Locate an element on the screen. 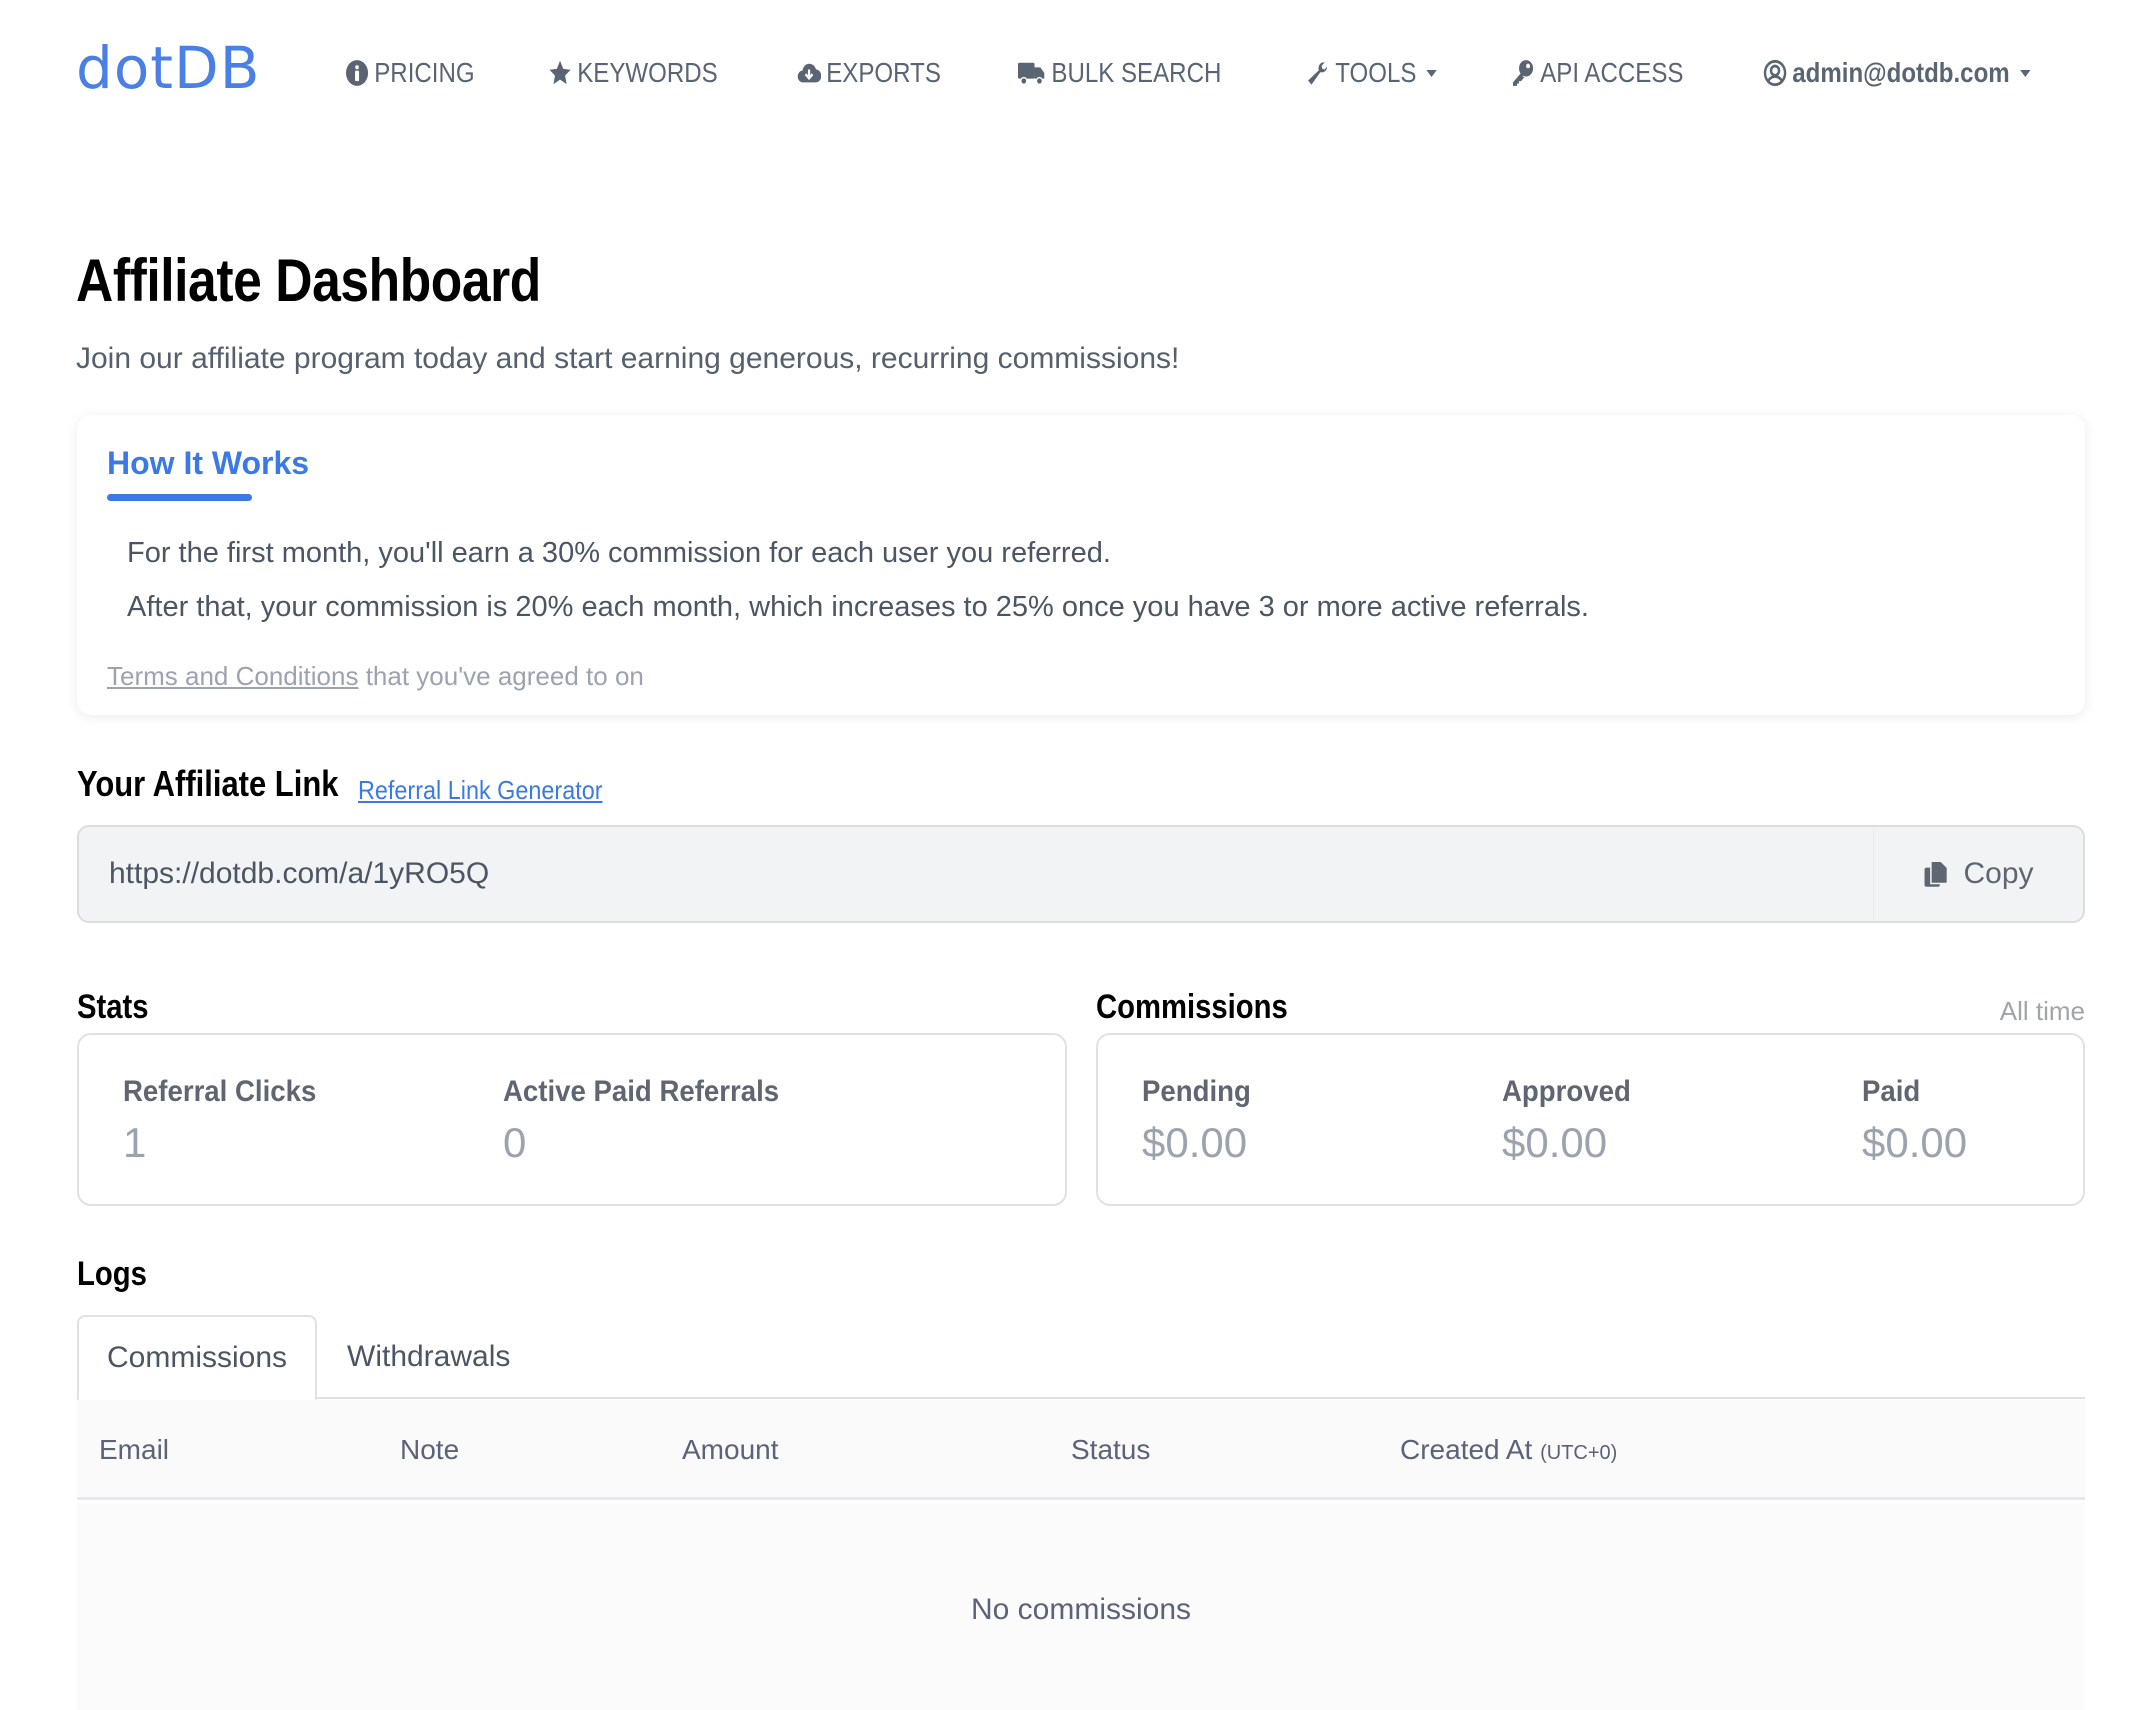 This screenshot has width=2144, height=1710. logs-heading: Logs is located at coordinates (112, 1274).